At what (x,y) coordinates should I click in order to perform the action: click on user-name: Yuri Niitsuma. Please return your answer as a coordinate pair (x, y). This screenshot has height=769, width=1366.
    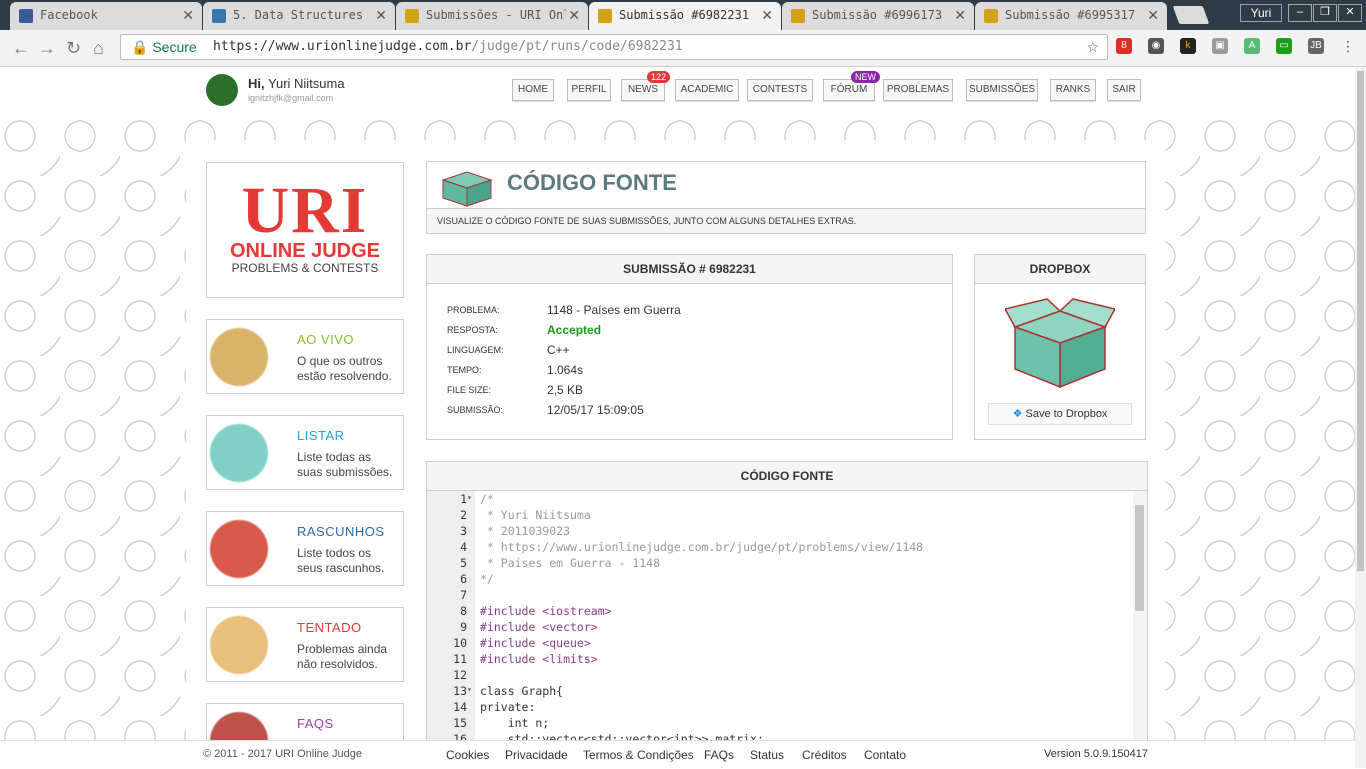
    Looking at the image, I should click on (306, 83).